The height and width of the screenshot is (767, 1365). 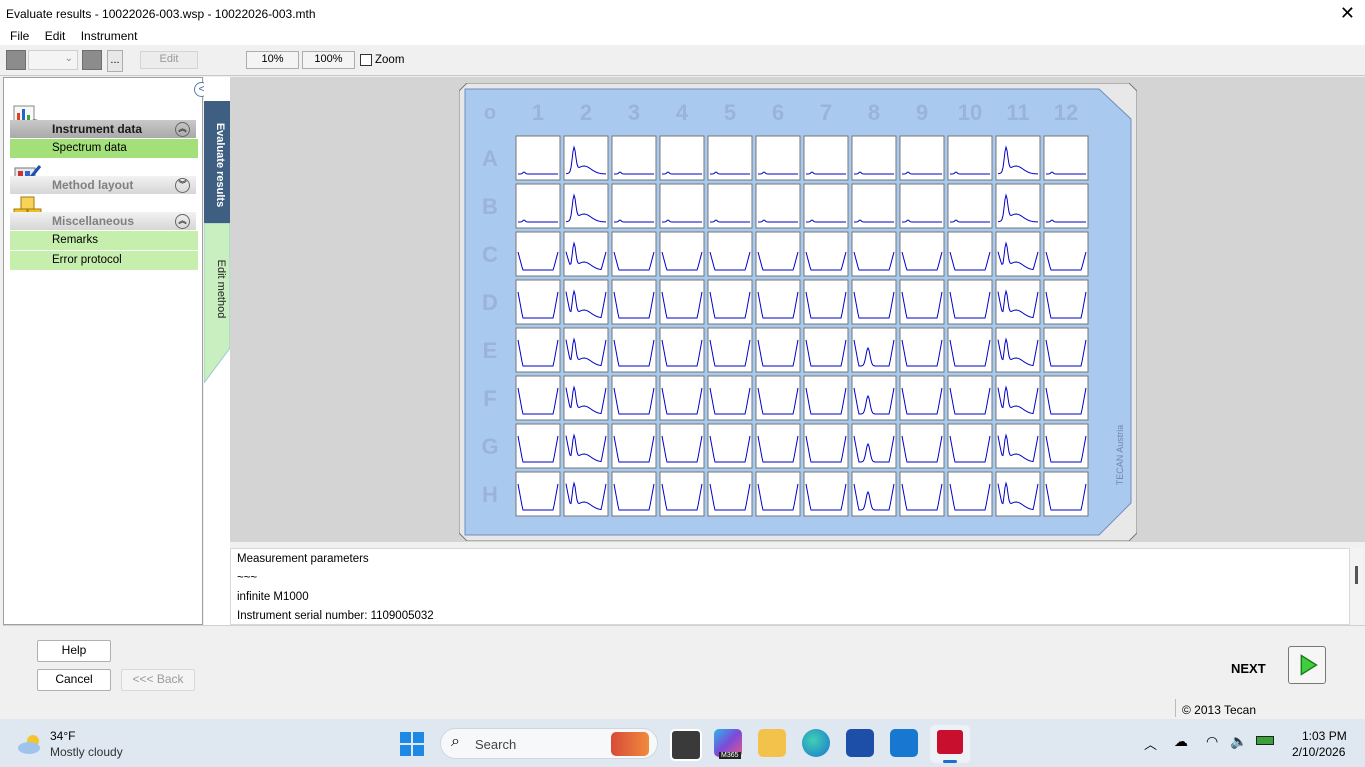 What do you see at coordinates (490, 158) in the screenshot?
I see `row-label: A` at bounding box center [490, 158].